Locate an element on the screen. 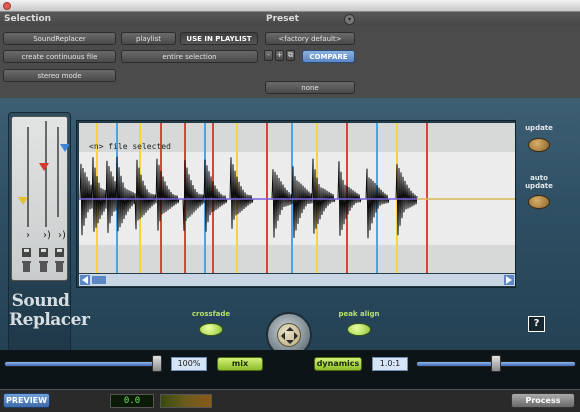 The width and height of the screenshot is (580, 412). selection-title: Selection is located at coordinates (28, 19).